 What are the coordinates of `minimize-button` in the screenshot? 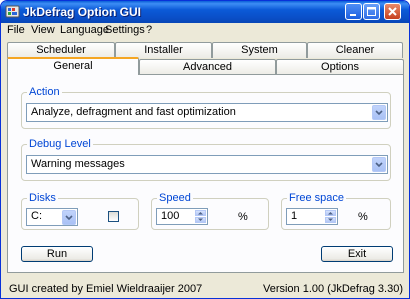 It's located at (353, 11).